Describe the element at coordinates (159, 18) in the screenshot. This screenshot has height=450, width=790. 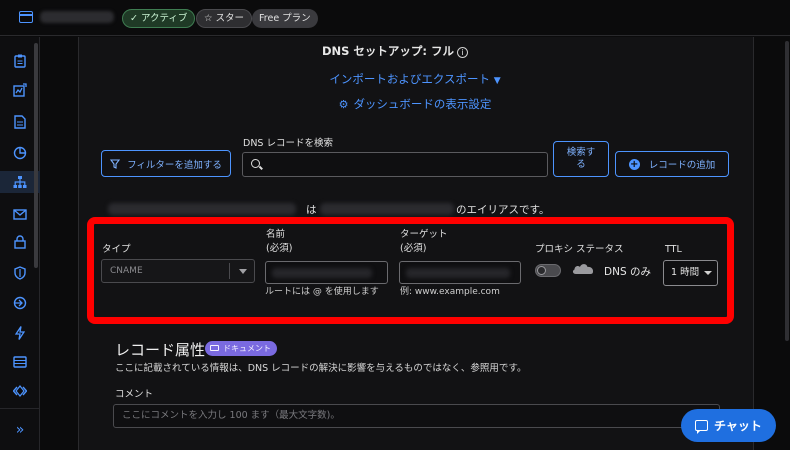
I see `status-badge-active: ✓ アクティブ` at that location.